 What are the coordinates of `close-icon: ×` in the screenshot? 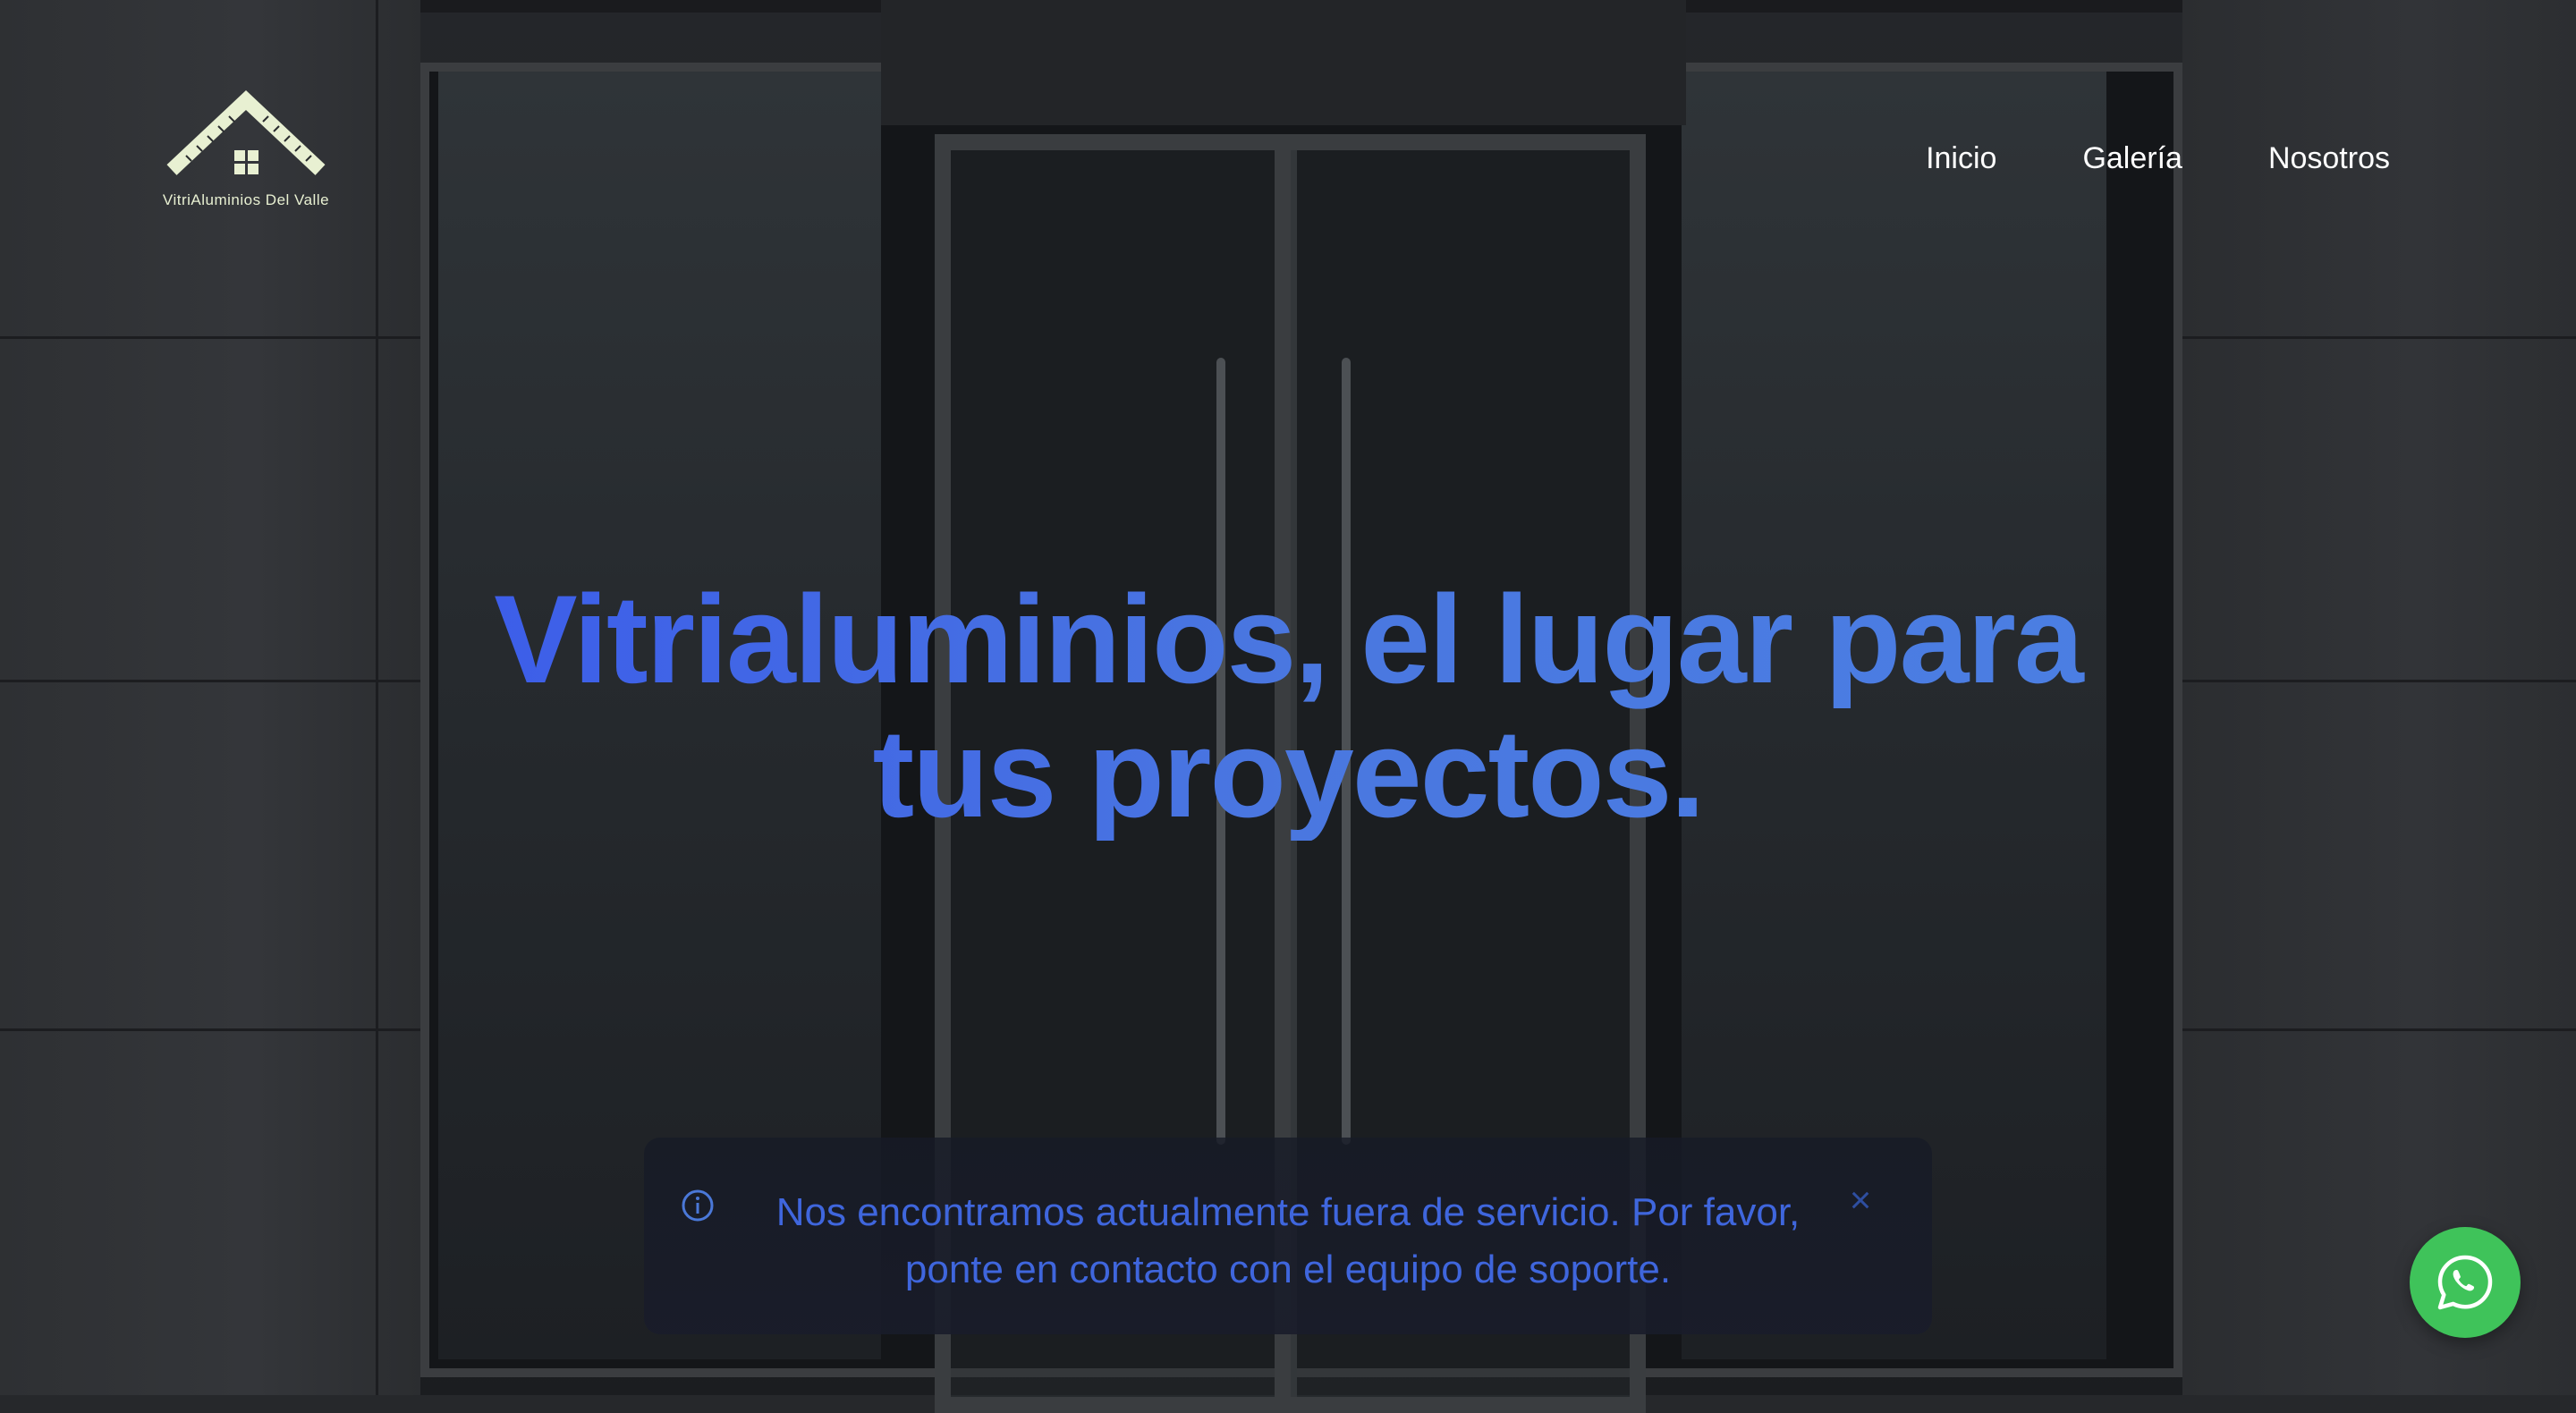 It's located at (1860, 1200).